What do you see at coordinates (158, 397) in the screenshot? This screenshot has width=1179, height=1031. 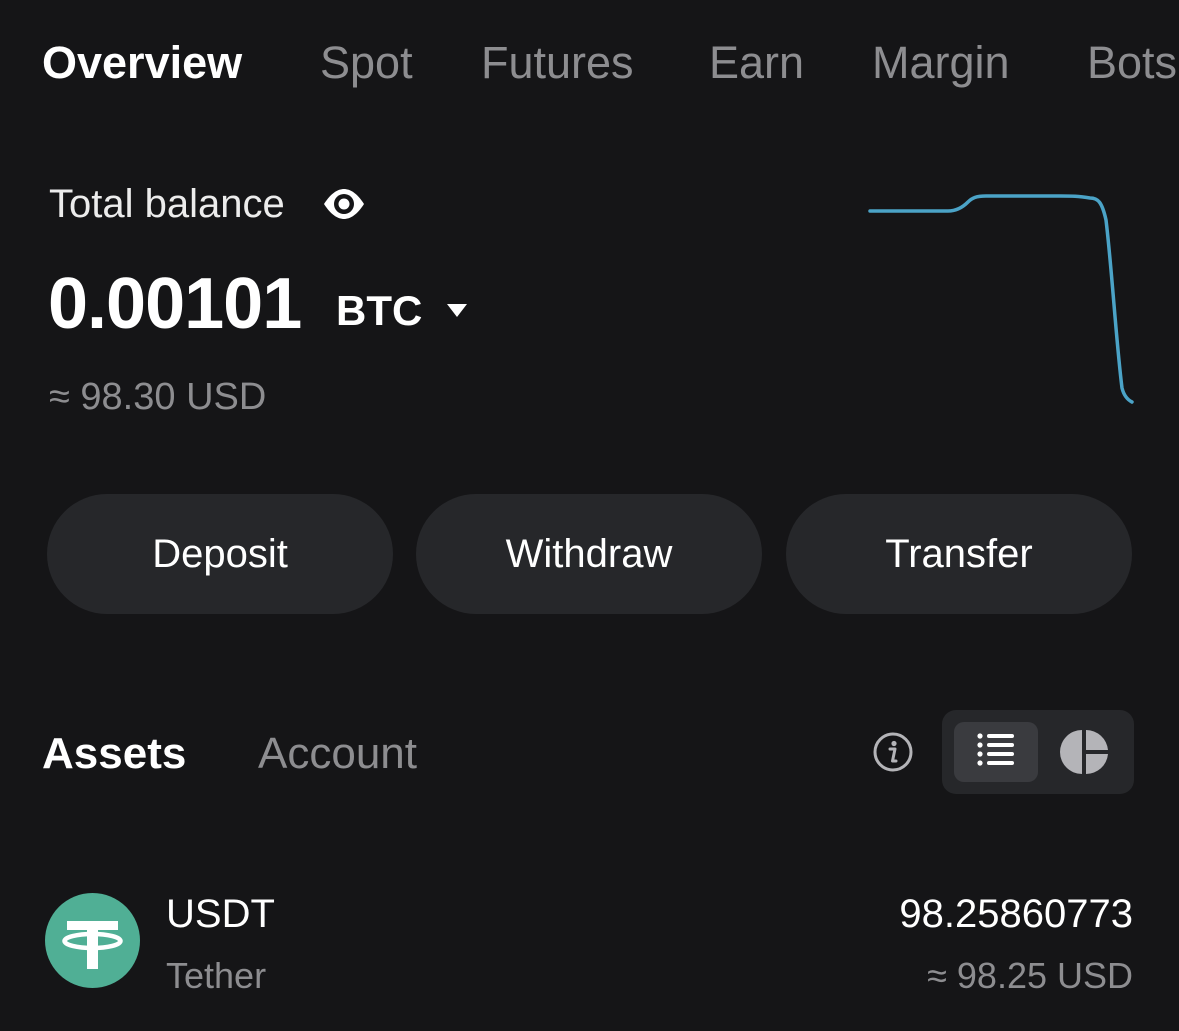 I see `balance-usd-equivalent: ≈ 98.30 USD` at bounding box center [158, 397].